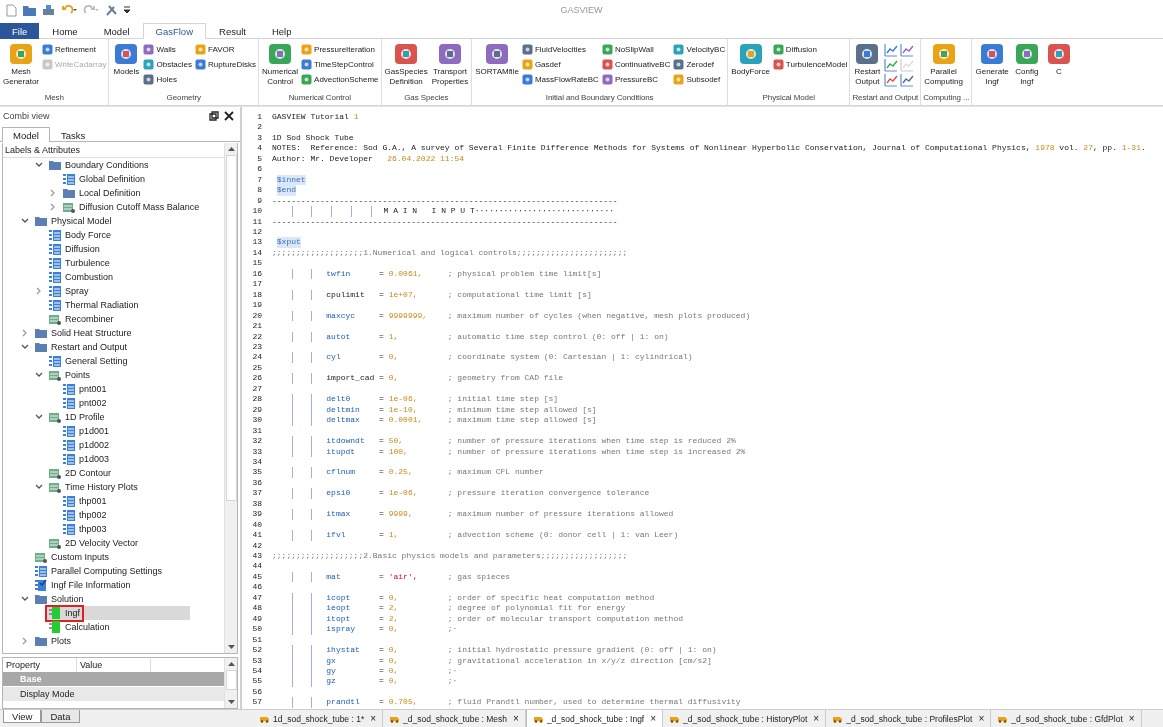 Image resolution: width=1163 pixels, height=727 pixels. I want to click on menu-tab: Home, so click(65, 31).